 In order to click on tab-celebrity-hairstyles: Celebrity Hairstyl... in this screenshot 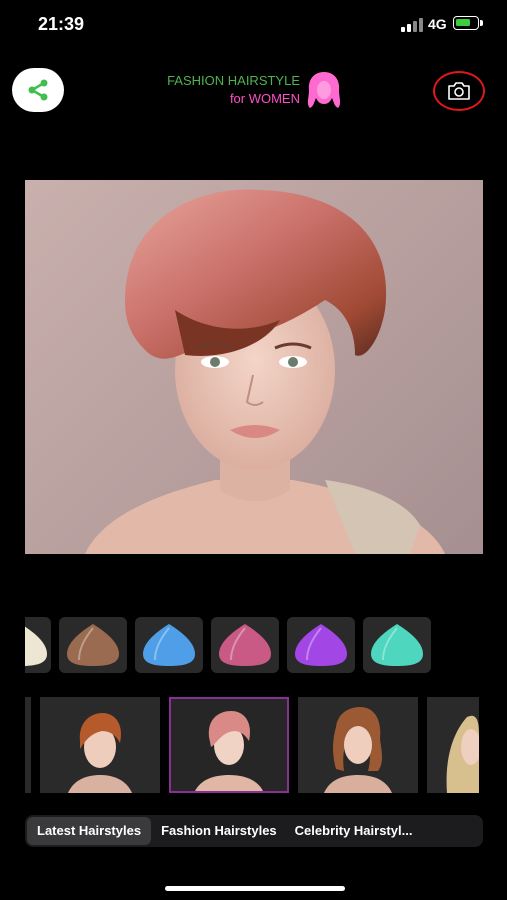, I will do `click(369, 831)`.